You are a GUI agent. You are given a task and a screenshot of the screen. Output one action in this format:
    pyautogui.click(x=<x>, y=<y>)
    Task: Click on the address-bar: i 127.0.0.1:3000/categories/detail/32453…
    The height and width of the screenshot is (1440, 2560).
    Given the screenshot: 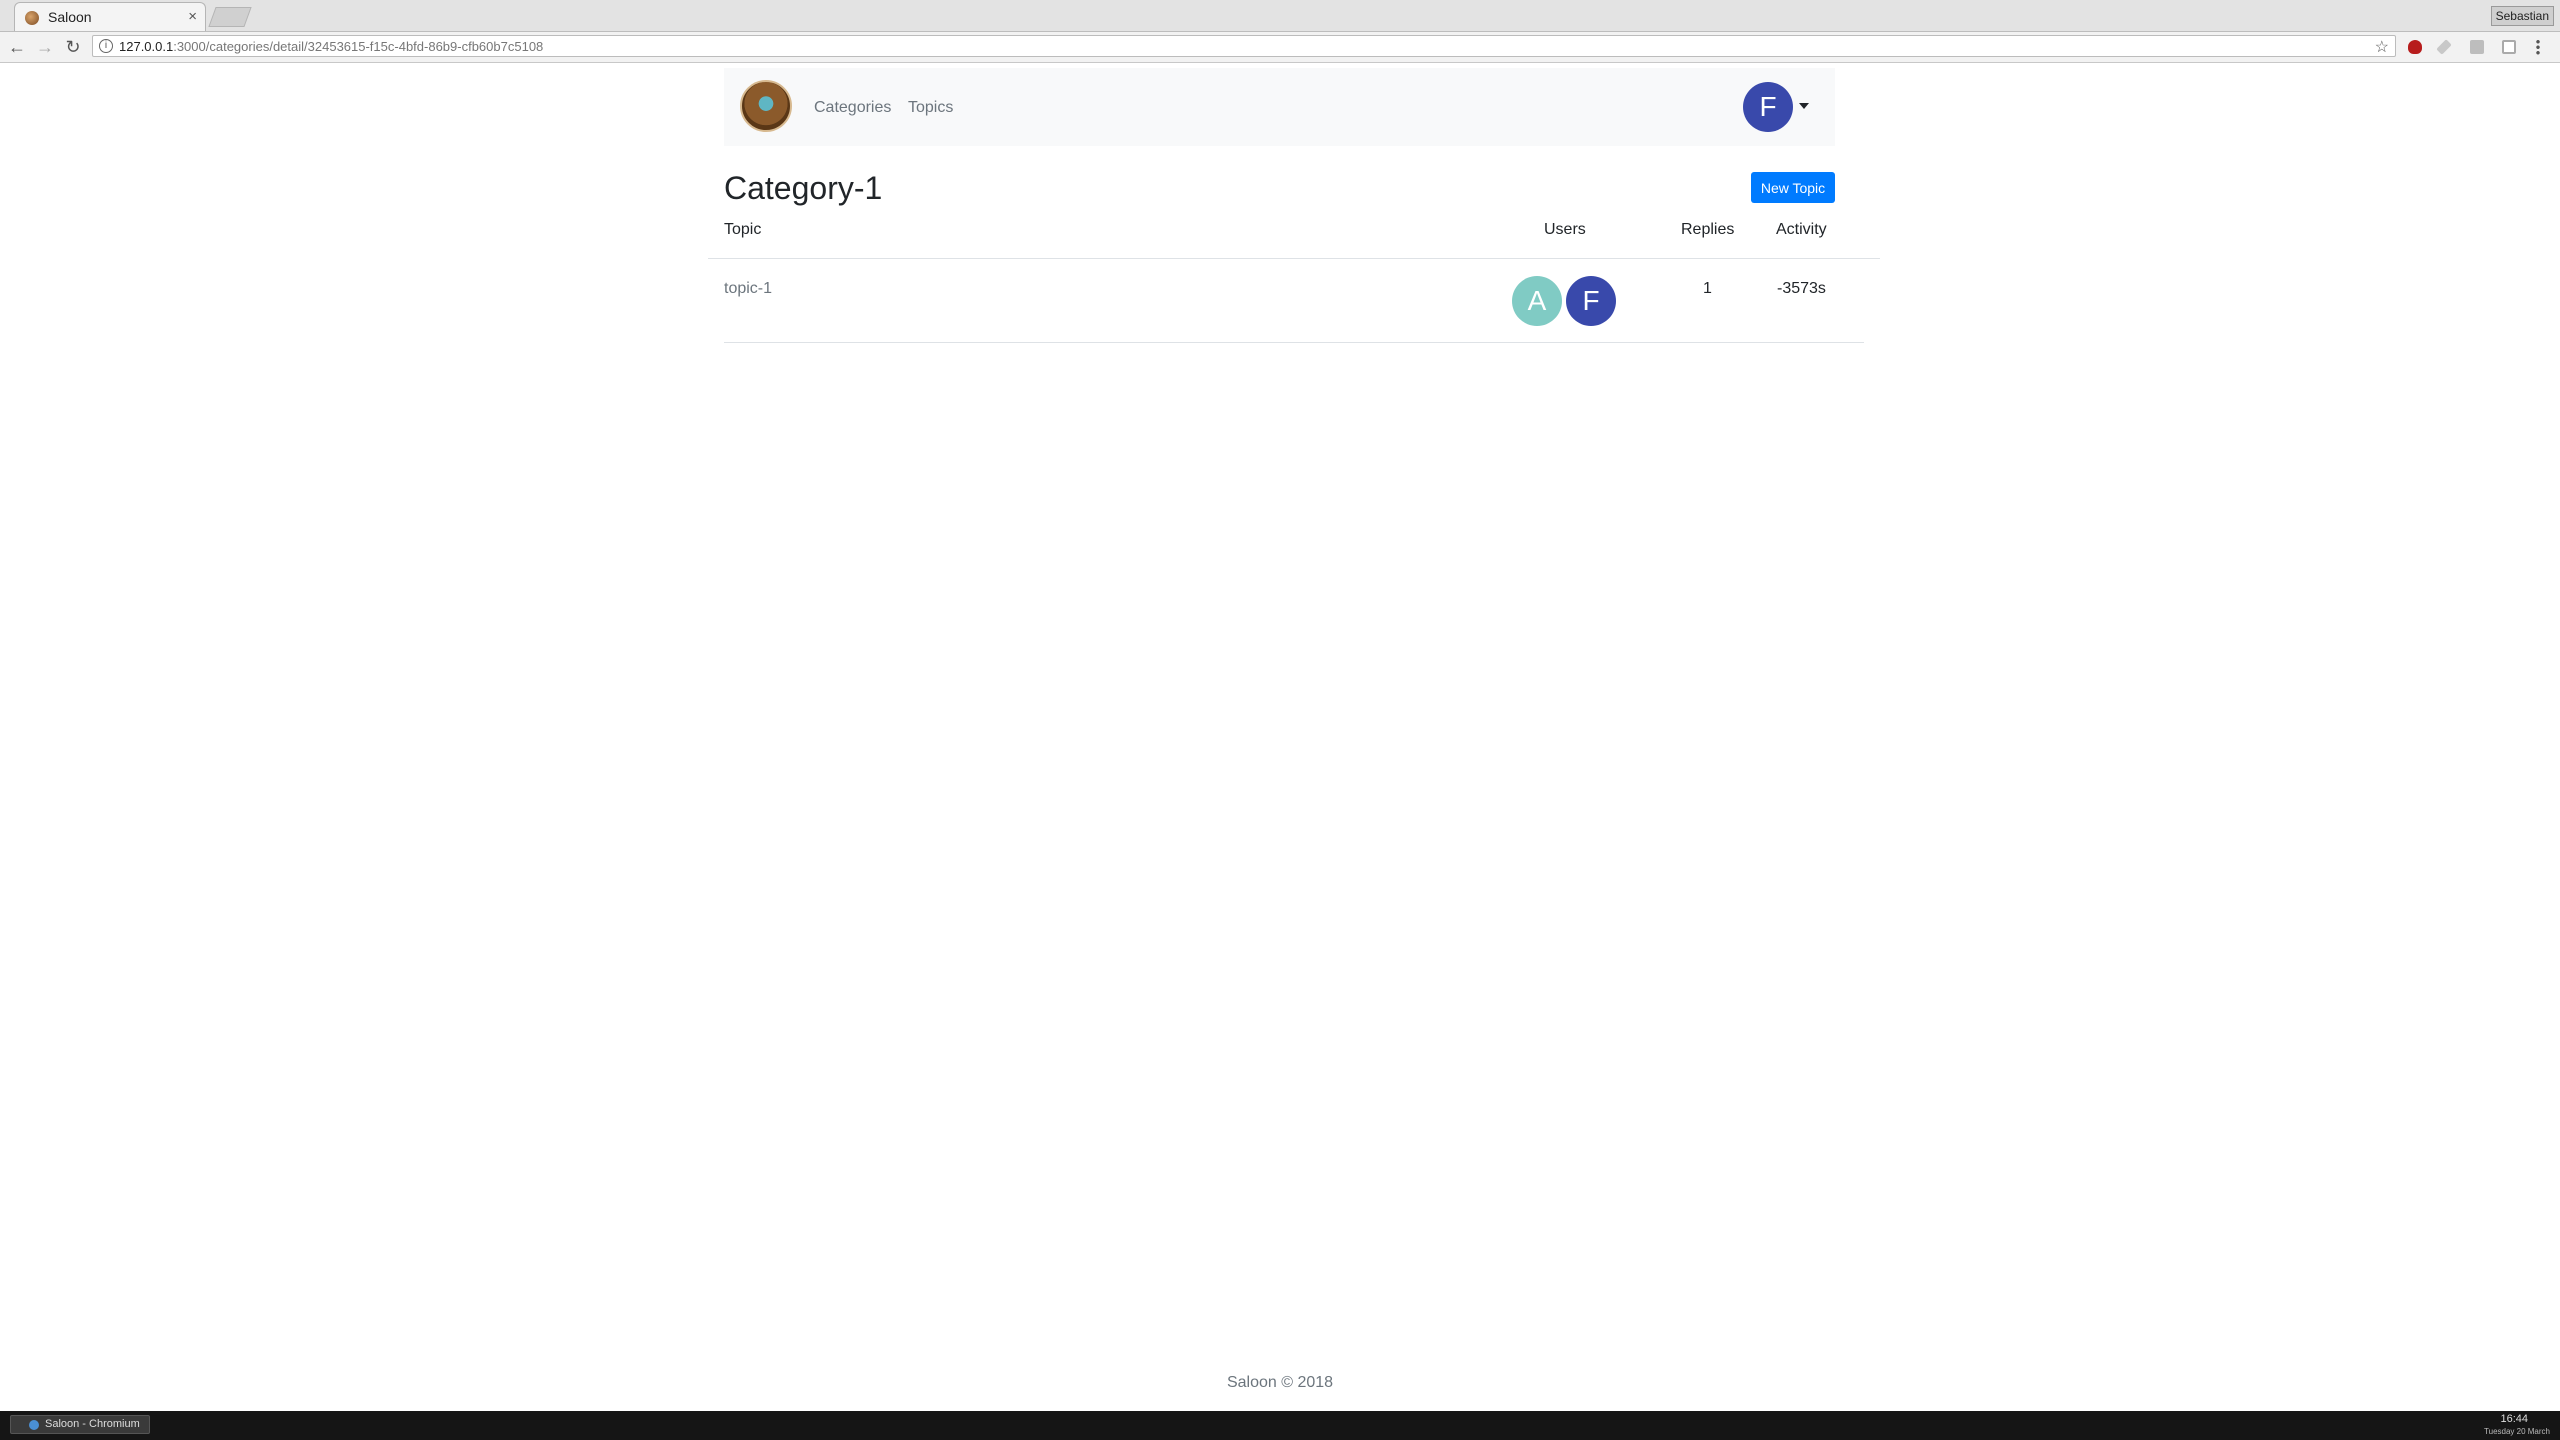 What is the action you would take?
    pyautogui.click(x=1244, y=46)
    